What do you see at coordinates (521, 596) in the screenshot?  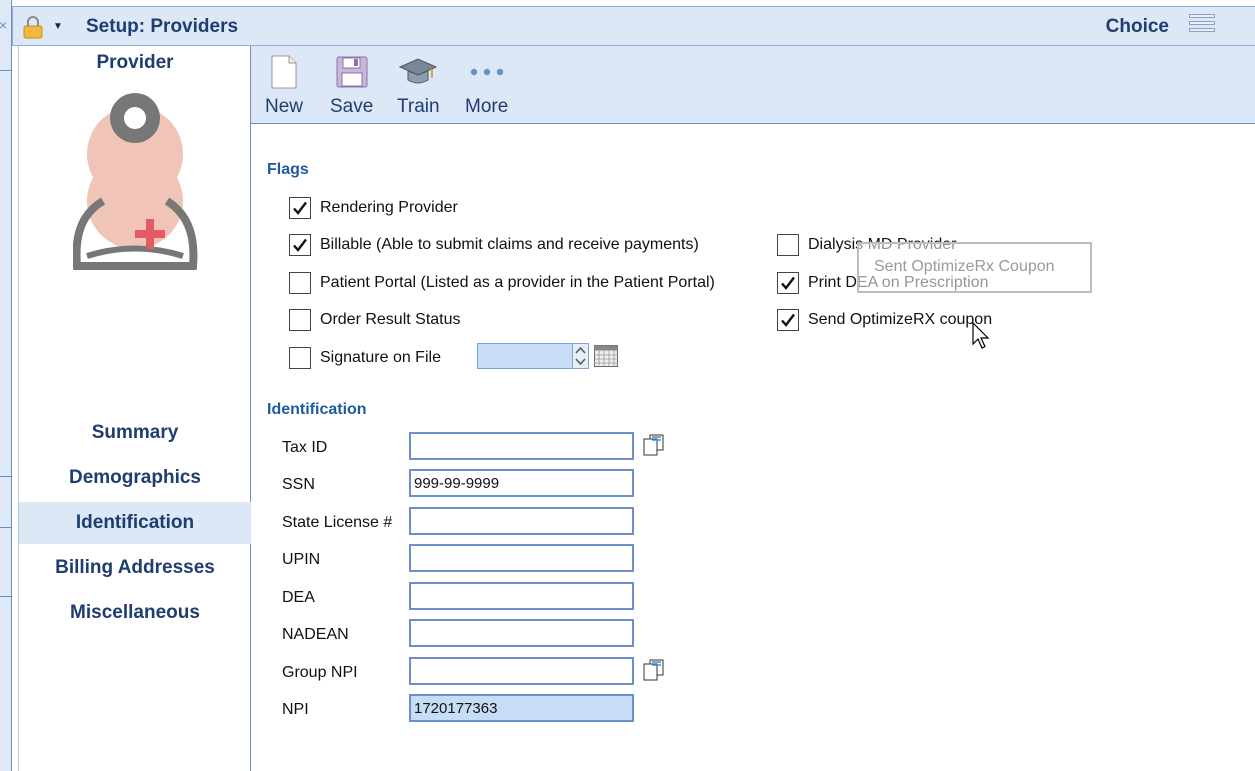 I see `dea-field` at bounding box center [521, 596].